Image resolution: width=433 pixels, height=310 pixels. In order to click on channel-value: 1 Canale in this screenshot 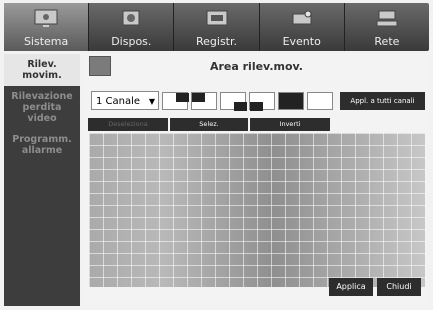, I will do `click(118, 101)`.